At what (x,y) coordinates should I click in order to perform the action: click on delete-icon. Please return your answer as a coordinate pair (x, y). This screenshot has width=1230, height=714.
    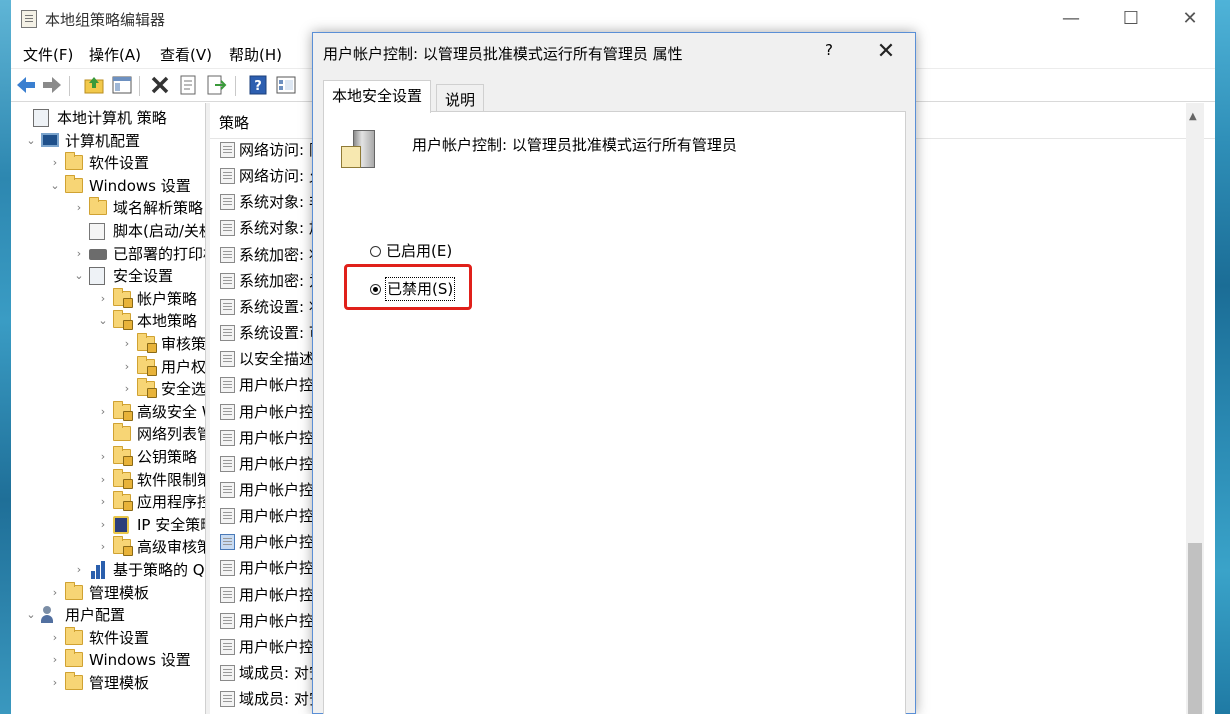
    Looking at the image, I should click on (160, 85).